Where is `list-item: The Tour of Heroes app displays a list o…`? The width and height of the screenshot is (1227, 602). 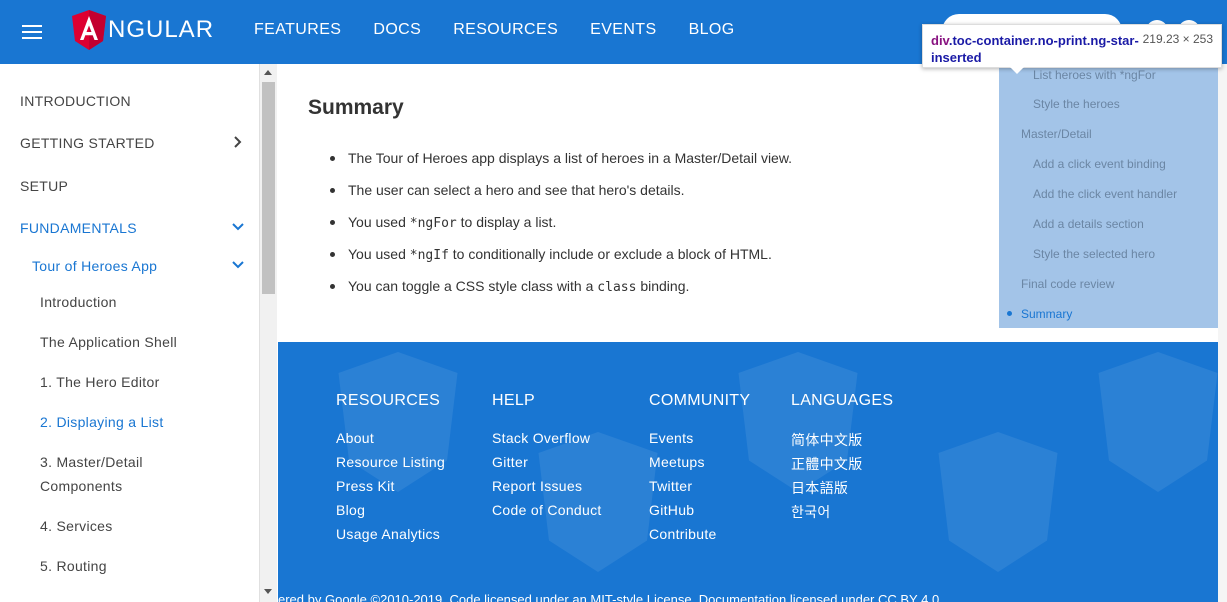
list-item: The Tour of Heroes app displays a list o… is located at coordinates (610, 166).